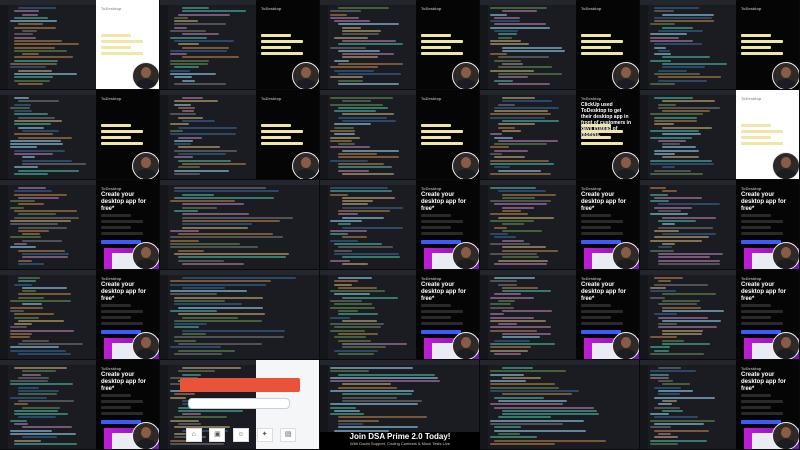 This screenshot has height=450, width=800. What do you see at coordinates (288, 435) in the screenshot?
I see `store-icon: ▤` at bounding box center [288, 435].